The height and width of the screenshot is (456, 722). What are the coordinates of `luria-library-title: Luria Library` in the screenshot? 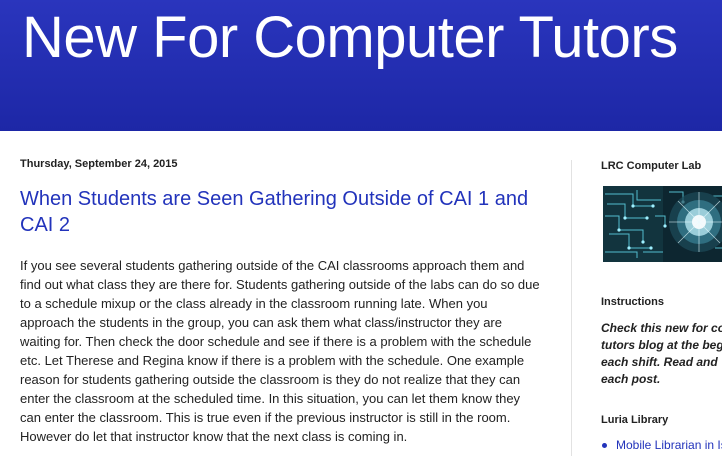 It's located at (635, 420).